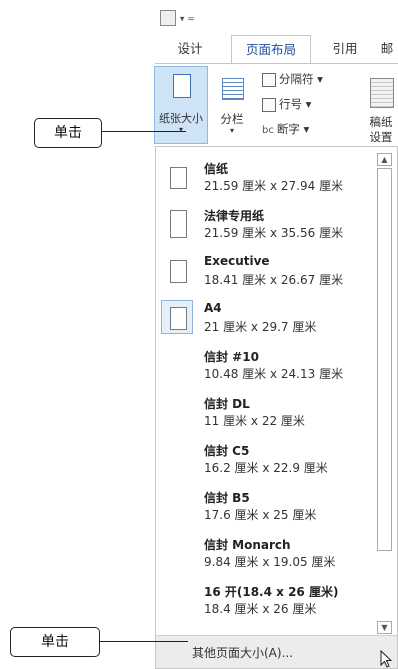  I want to click on tab-mailings: 邮, so click(387, 49).